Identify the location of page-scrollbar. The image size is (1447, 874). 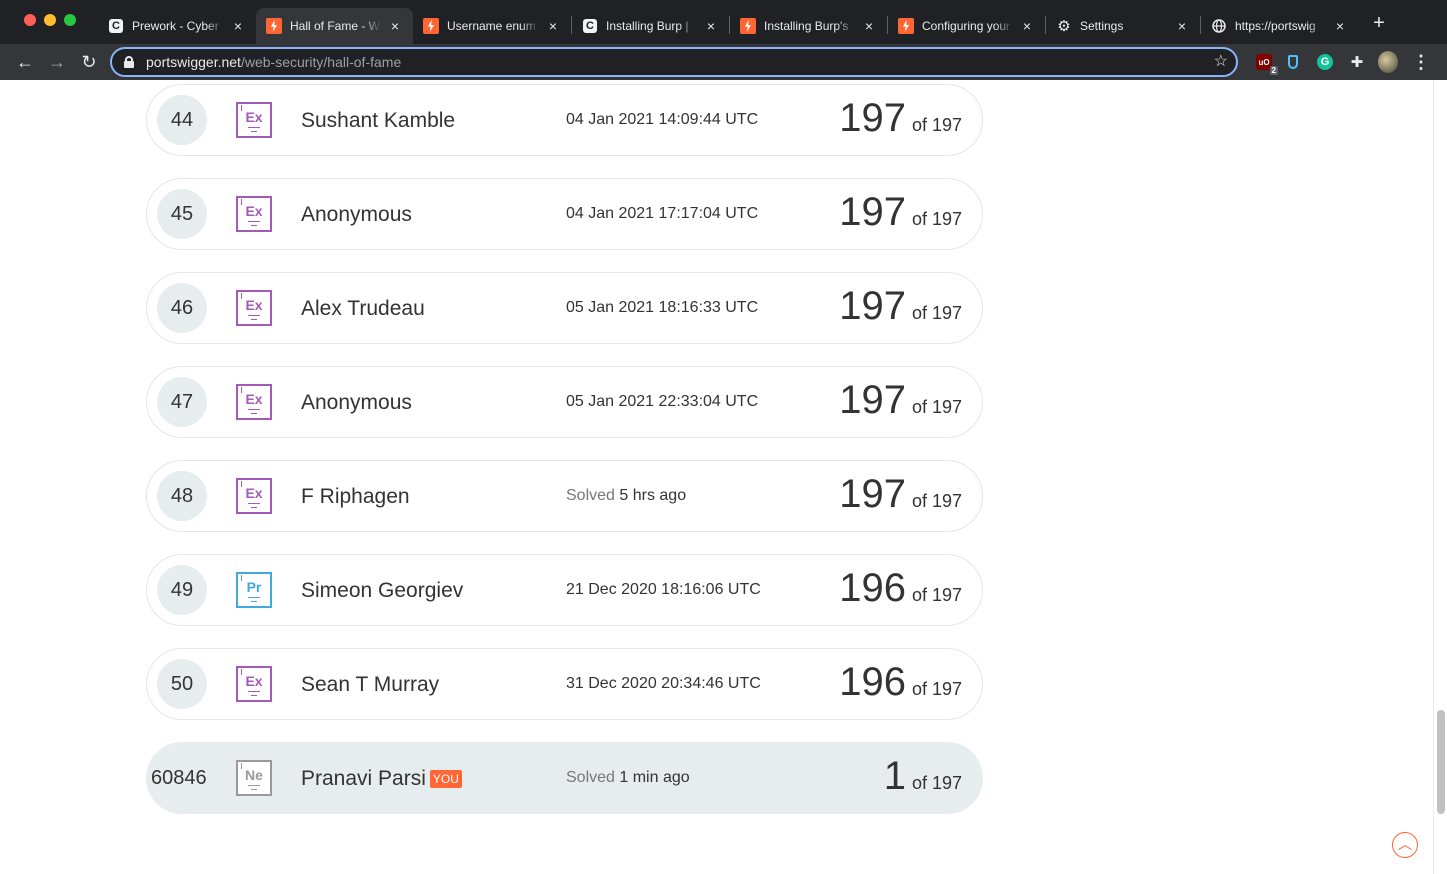
(1440, 477).